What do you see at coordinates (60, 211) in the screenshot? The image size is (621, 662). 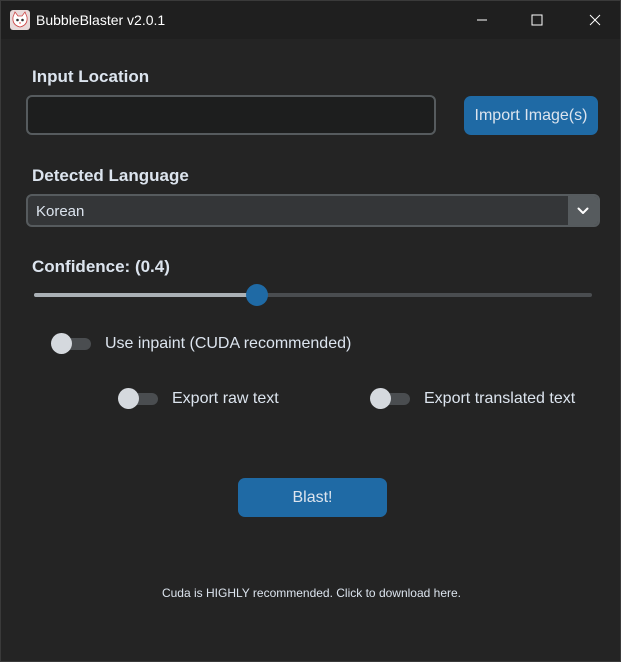 I see `language-selected-value: Korean` at bounding box center [60, 211].